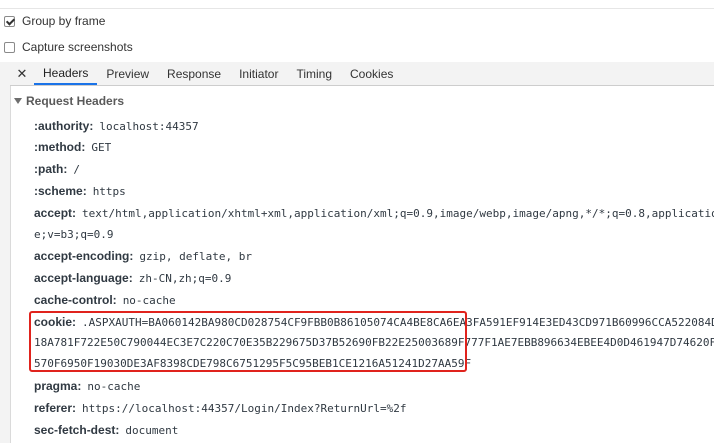 The image size is (714, 443). Describe the element at coordinates (58, 386) in the screenshot. I see `header-name: pragma:` at that location.